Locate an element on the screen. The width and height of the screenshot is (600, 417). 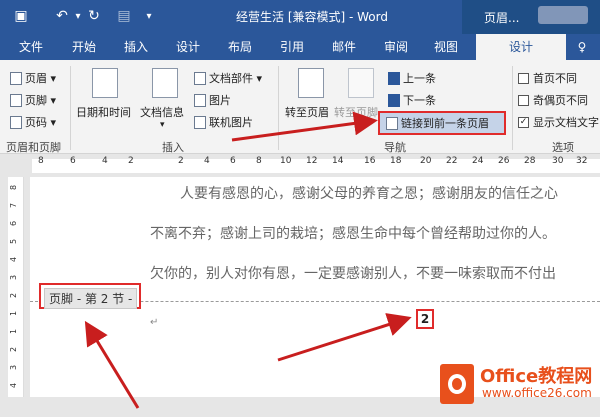
link-to-previous-button: 链接到前一条页眉 is located at coordinates (442, 123).